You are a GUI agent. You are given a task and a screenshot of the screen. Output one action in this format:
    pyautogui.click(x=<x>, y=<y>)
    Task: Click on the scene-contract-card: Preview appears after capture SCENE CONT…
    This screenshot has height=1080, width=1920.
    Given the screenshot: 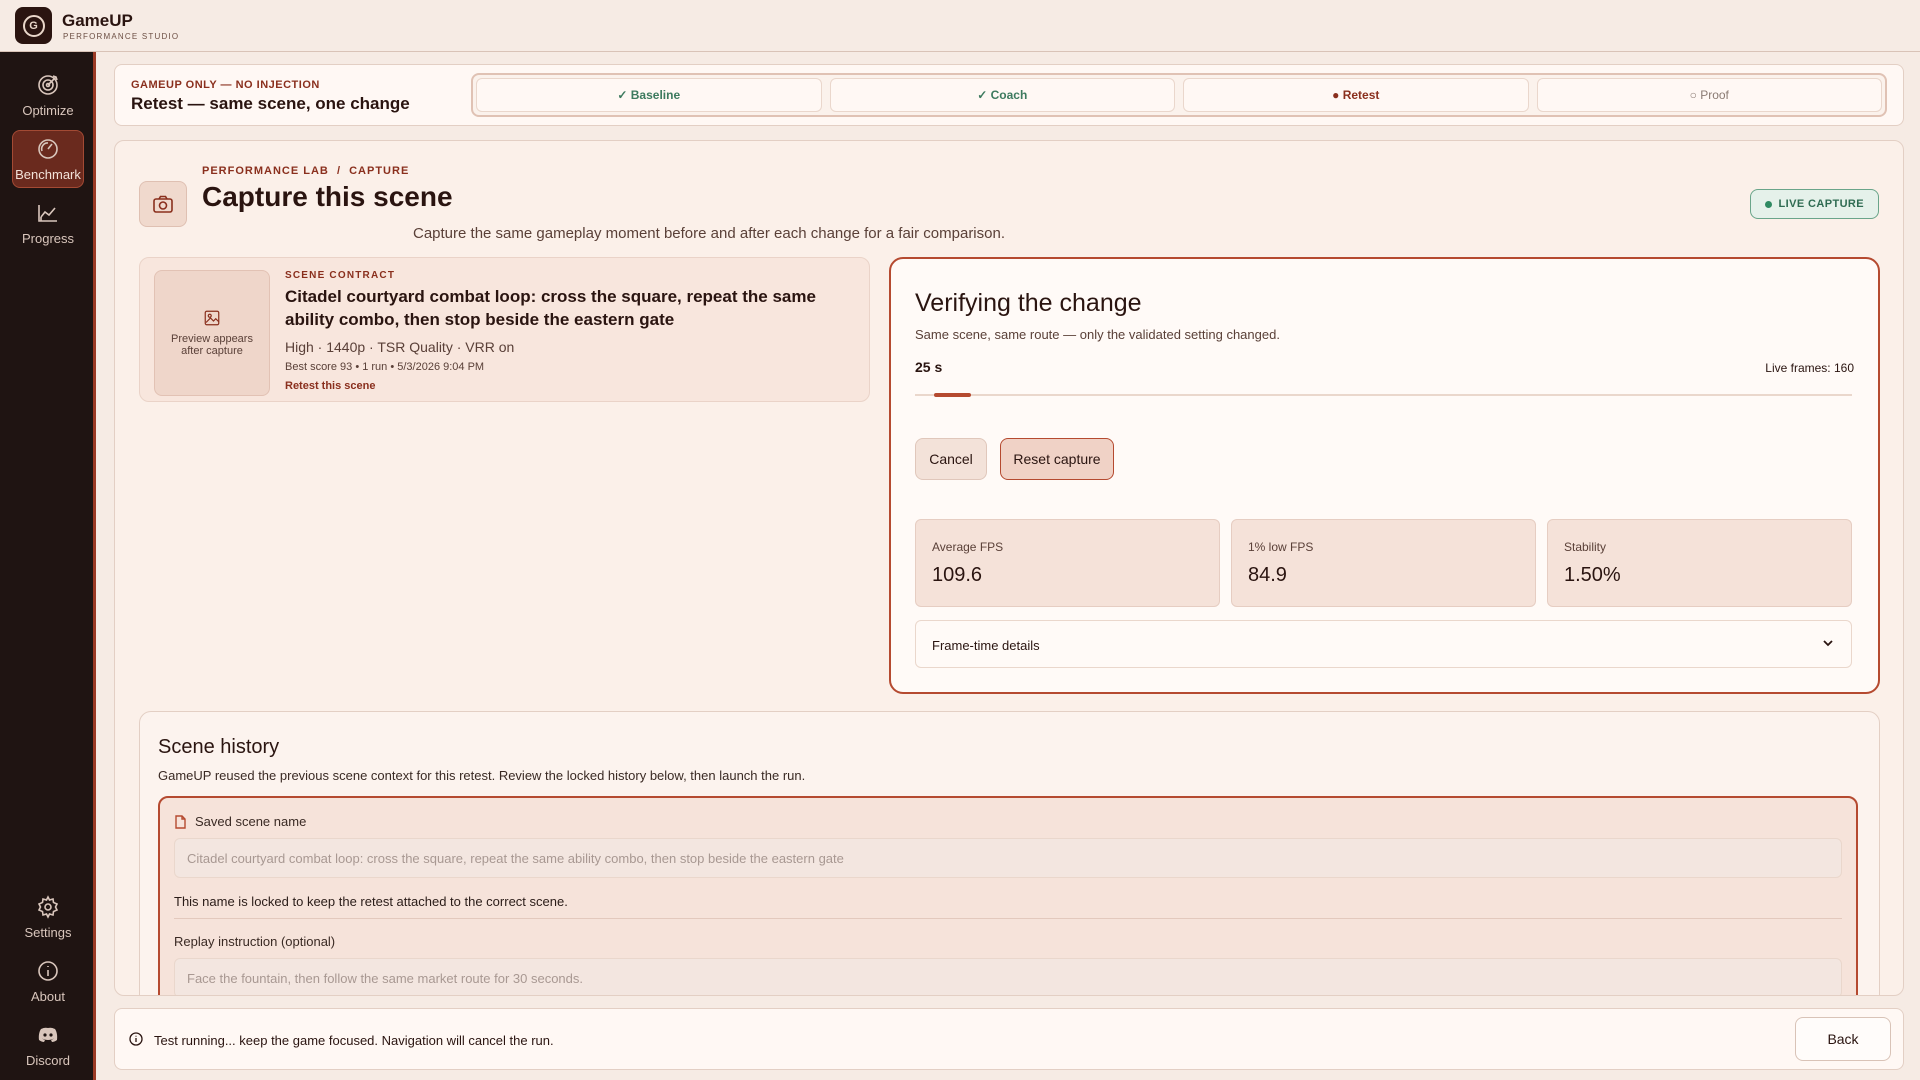 What is the action you would take?
    pyautogui.click(x=504, y=329)
    